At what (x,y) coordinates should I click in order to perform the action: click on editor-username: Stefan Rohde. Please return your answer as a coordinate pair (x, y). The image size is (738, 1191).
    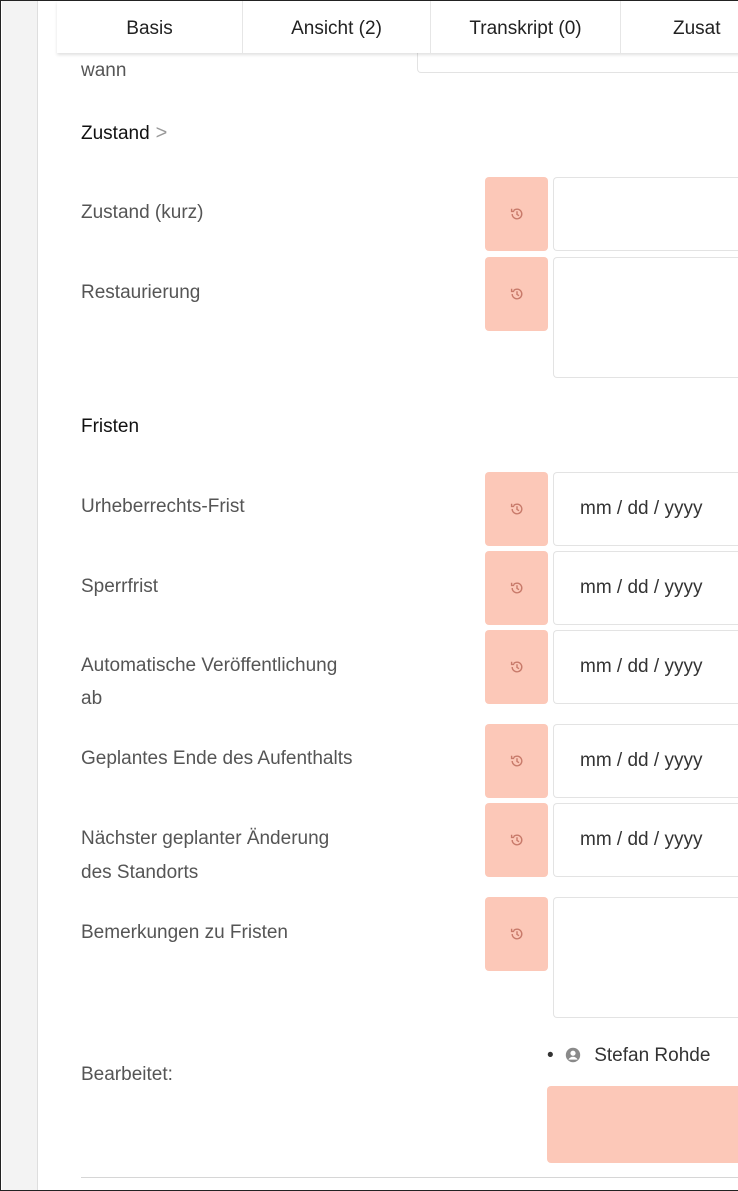
    Looking at the image, I should click on (652, 1055).